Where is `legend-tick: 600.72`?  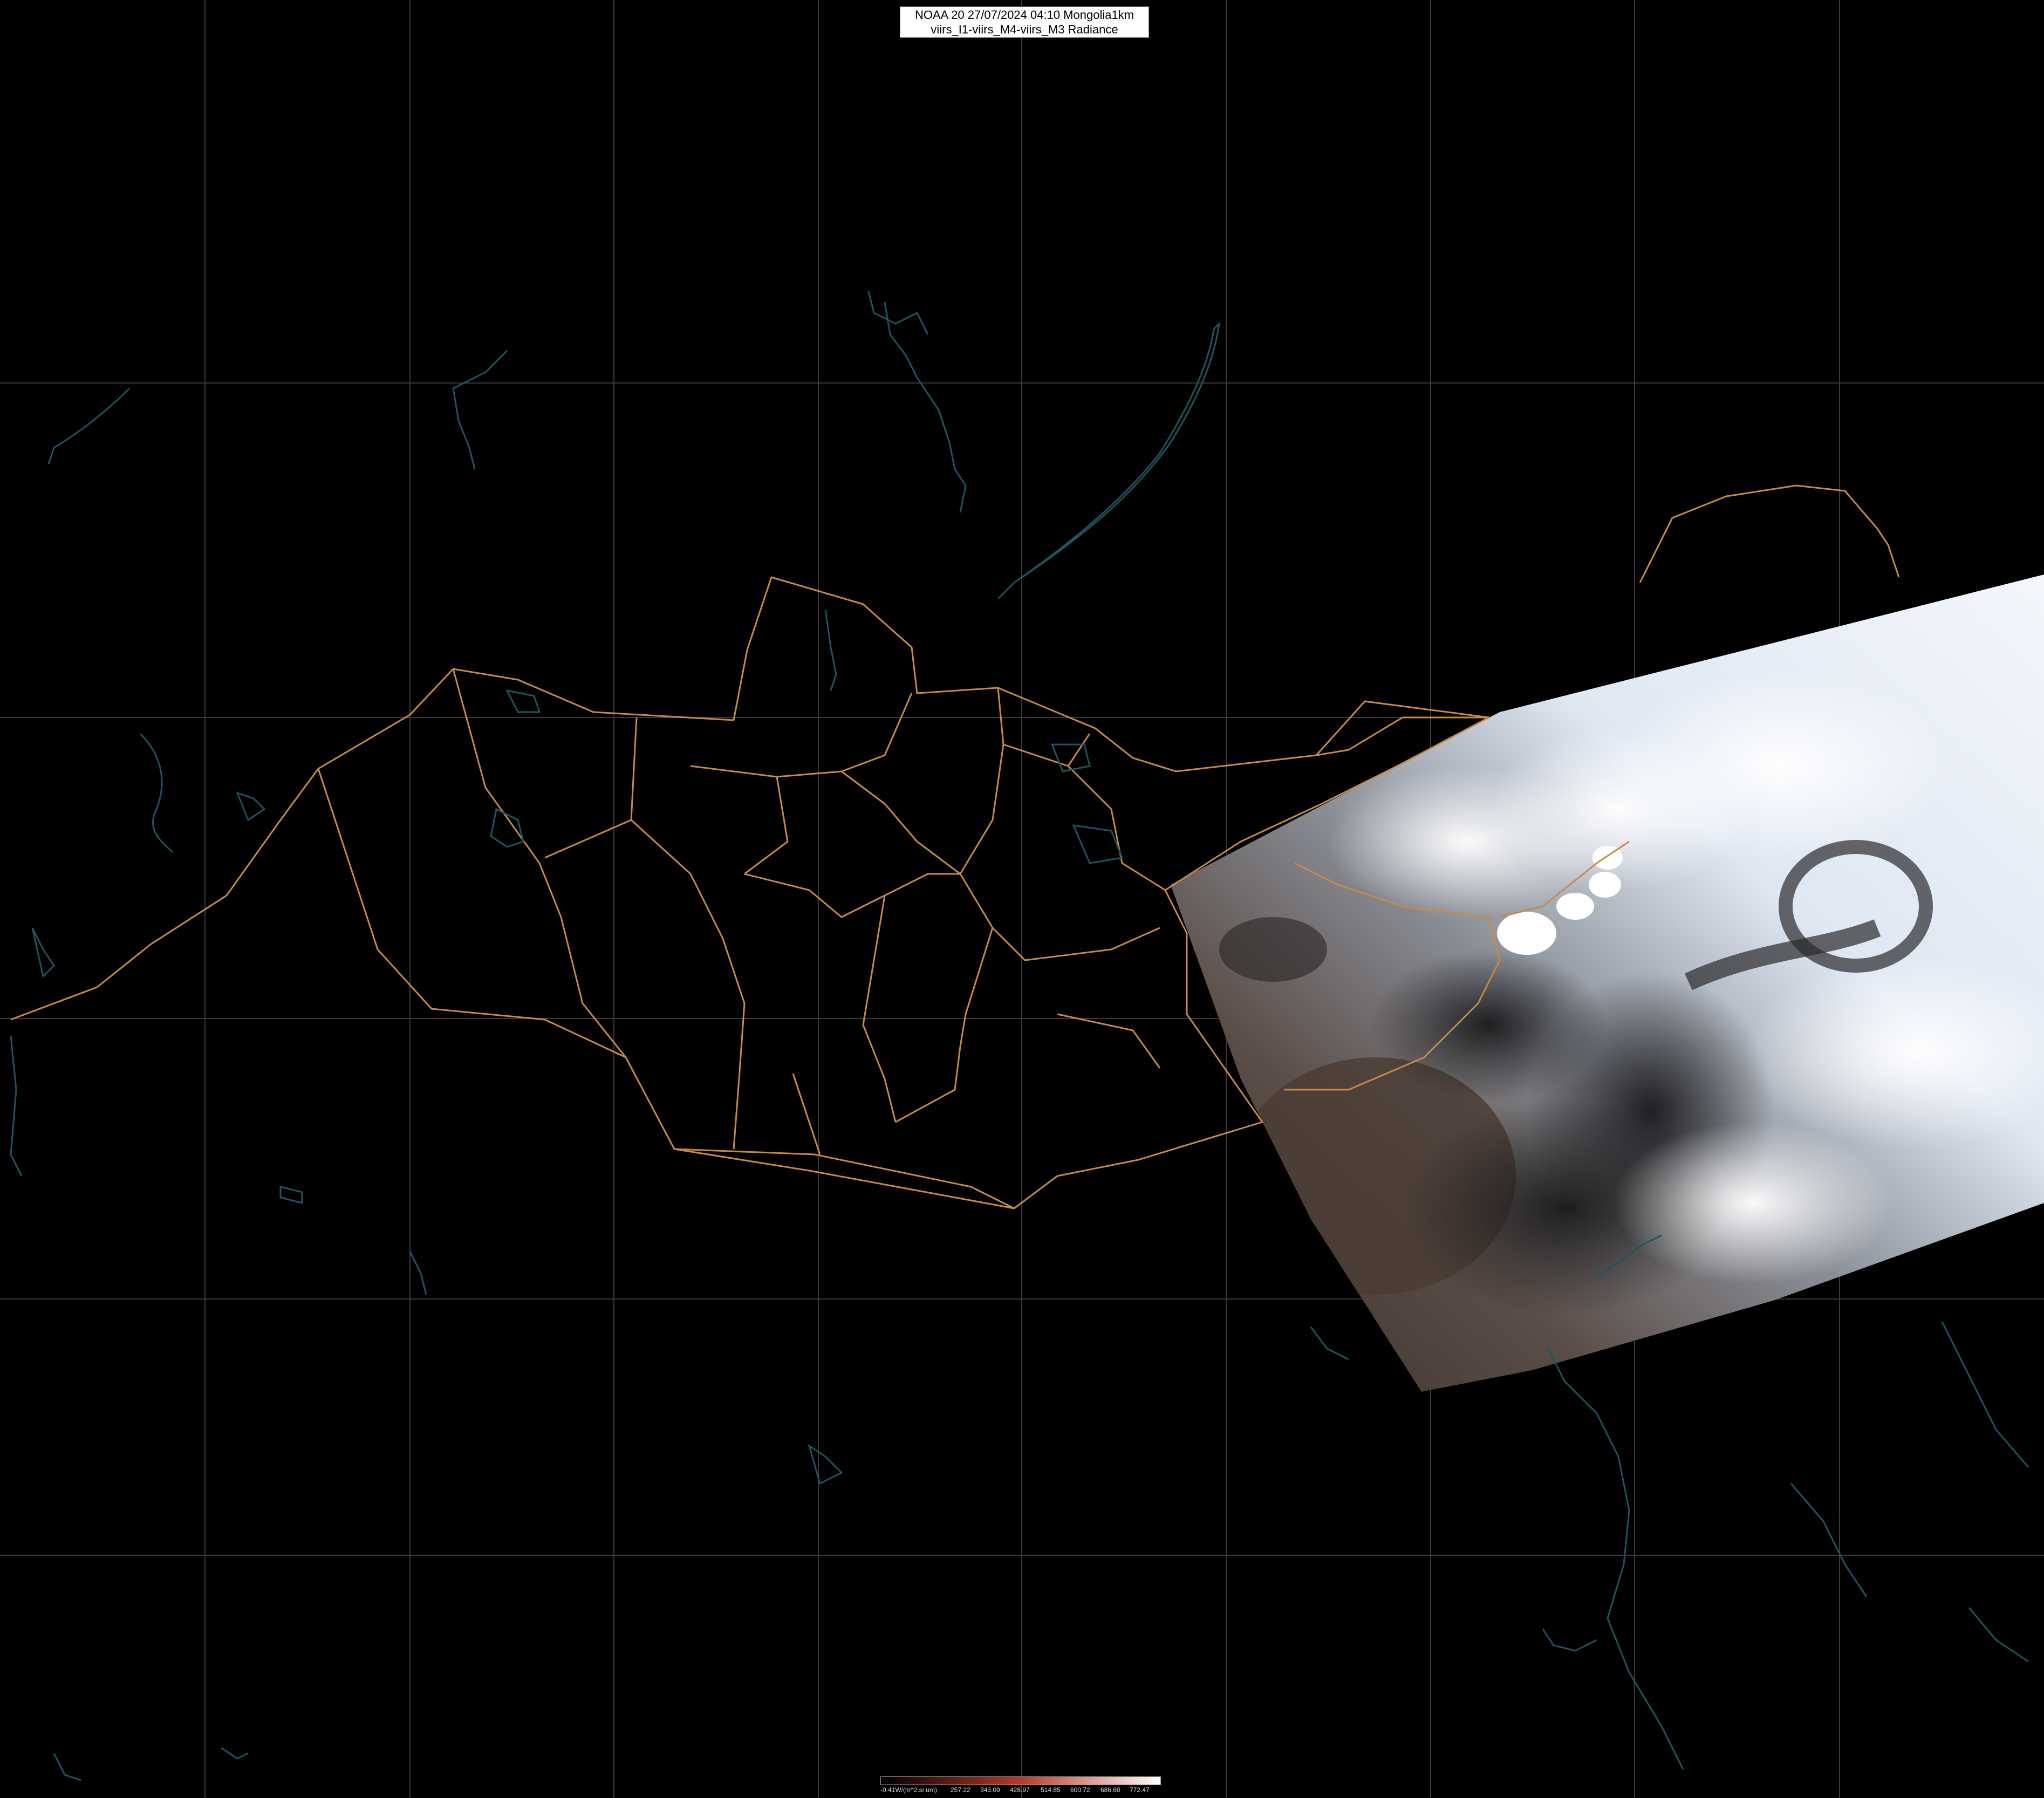
legend-tick: 600.72 is located at coordinates (1080, 1790).